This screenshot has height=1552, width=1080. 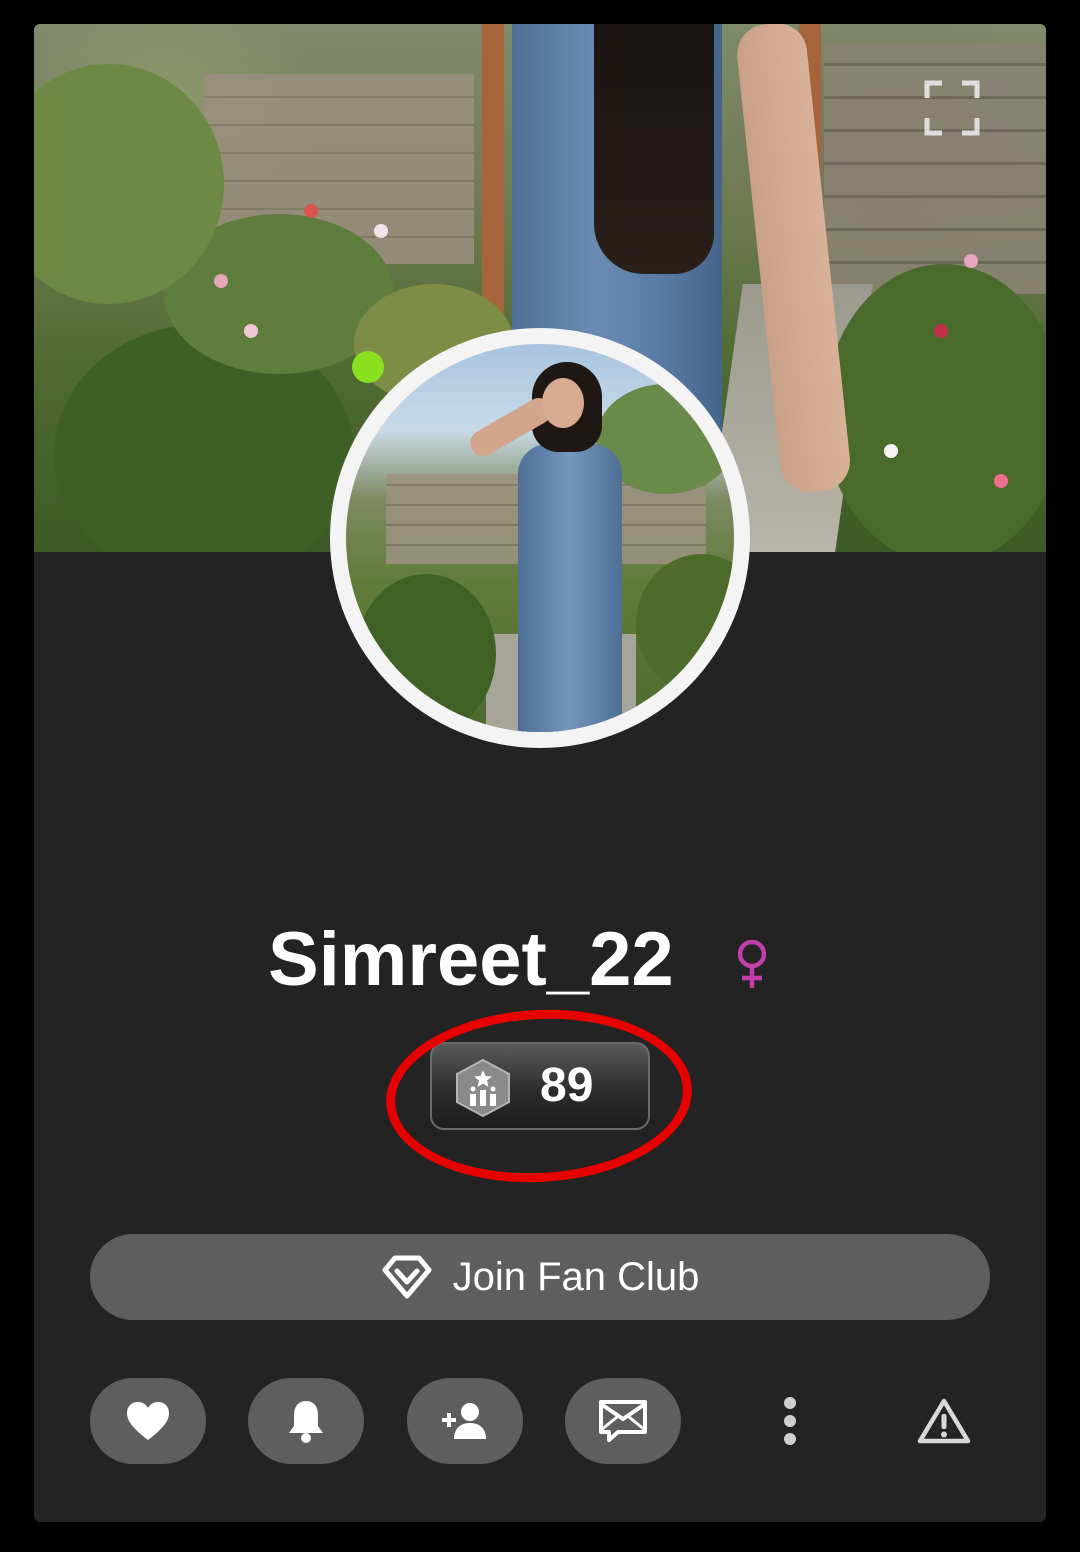 I want to click on report-button, so click(x=944, y=1421).